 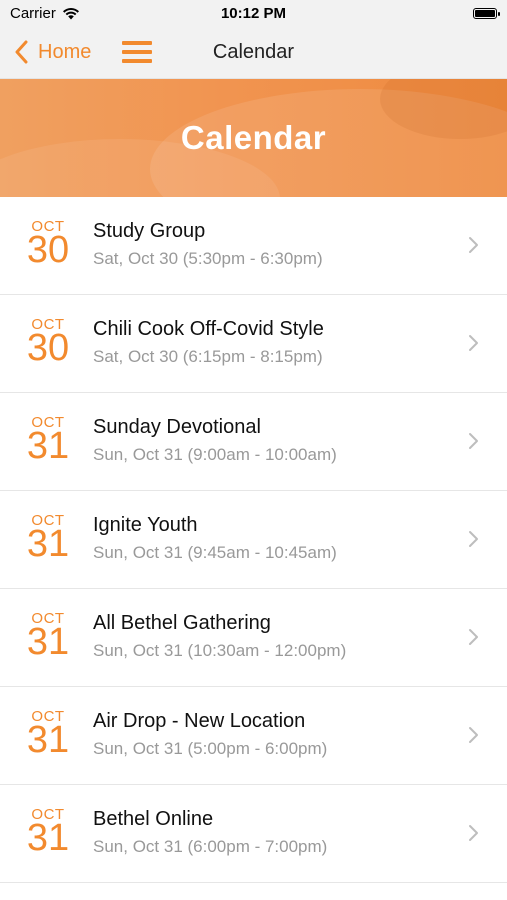 I want to click on banner-title: Calendar, so click(x=253, y=137).